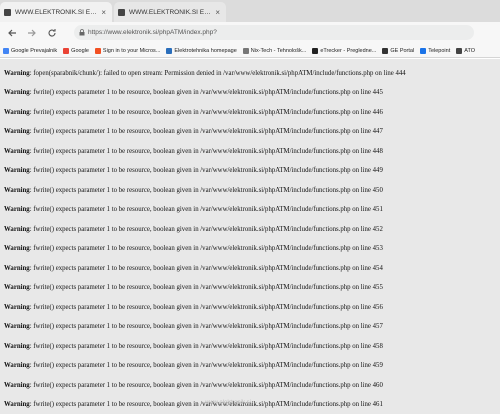  What do you see at coordinates (81, 32) in the screenshot?
I see `lock-icon` at bounding box center [81, 32].